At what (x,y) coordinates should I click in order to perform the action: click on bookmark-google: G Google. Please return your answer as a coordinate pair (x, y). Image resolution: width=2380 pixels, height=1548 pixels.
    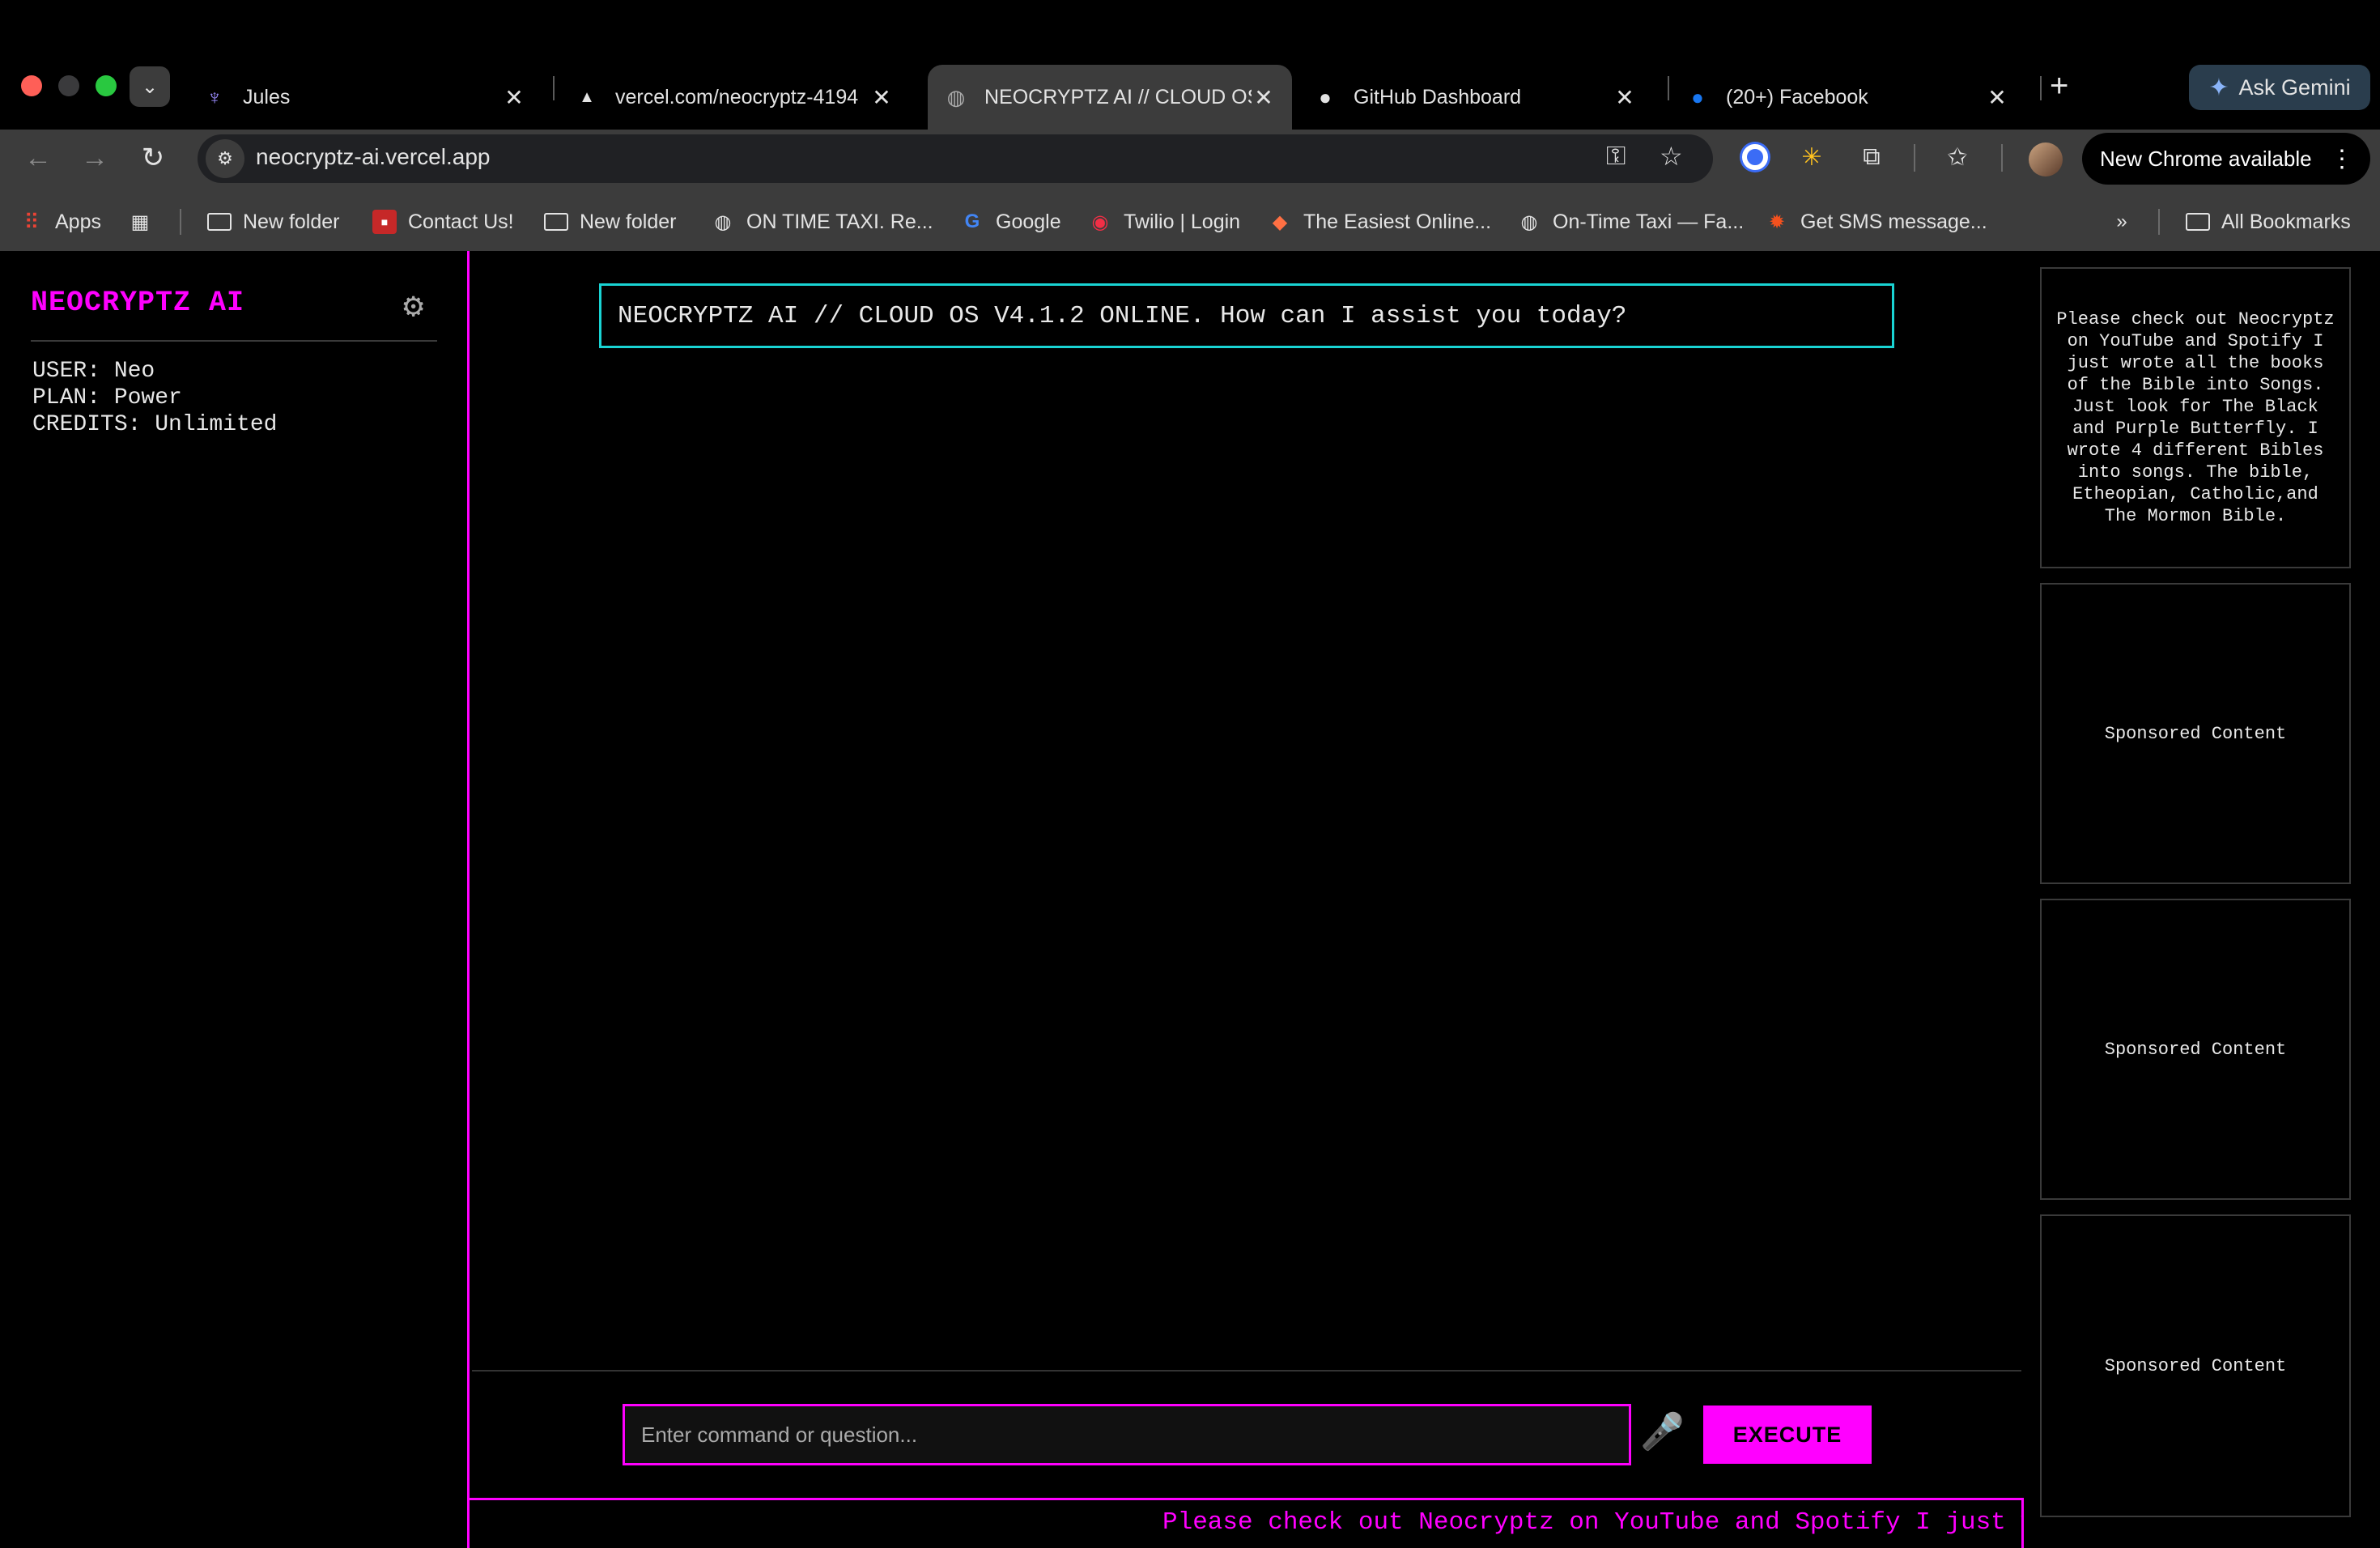
    Looking at the image, I should click on (1010, 222).